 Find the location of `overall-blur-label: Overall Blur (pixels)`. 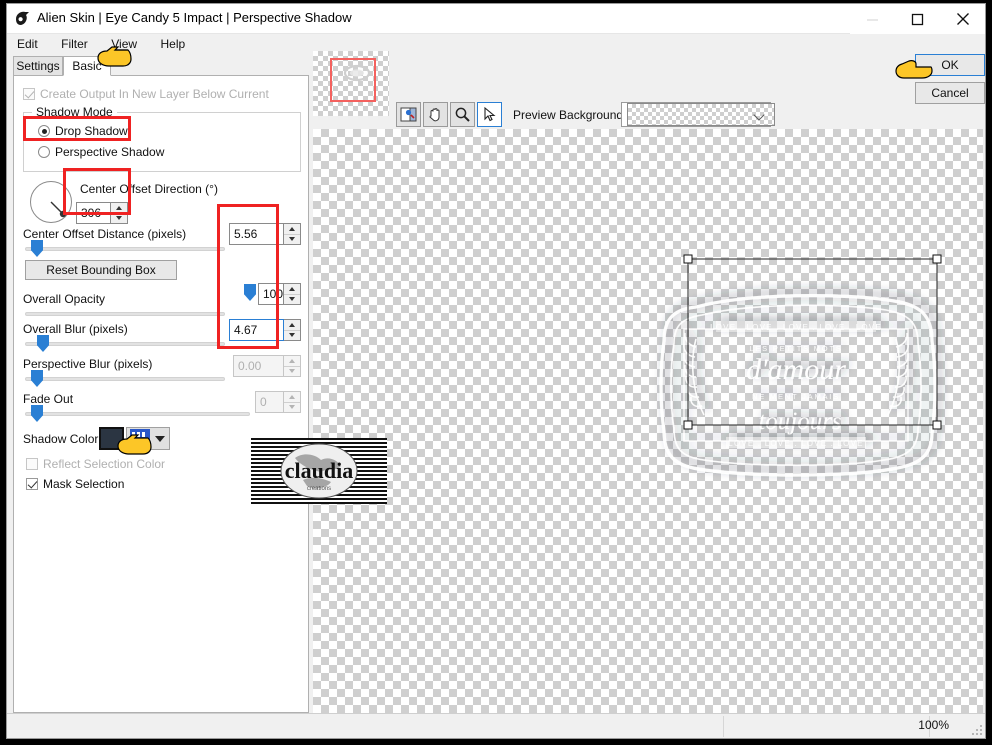

overall-blur-label: Overall Blur (pixels) is located at coordinates (75, 329).